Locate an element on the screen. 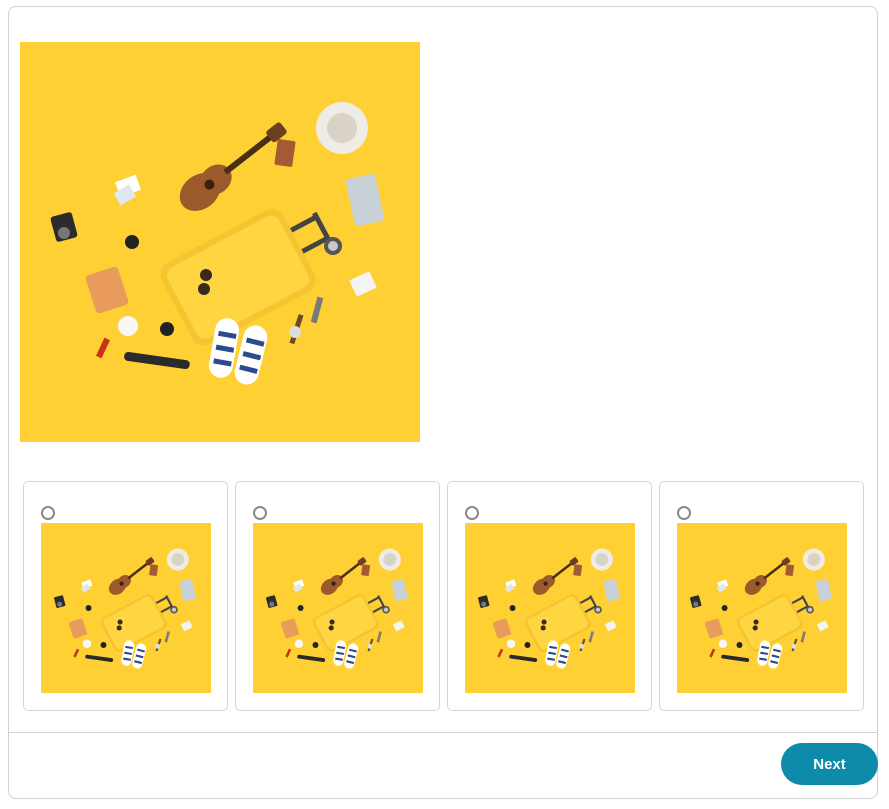 The width and height of the screenshot is (889, 809). option-4-image is located at coordinates (762, 608).